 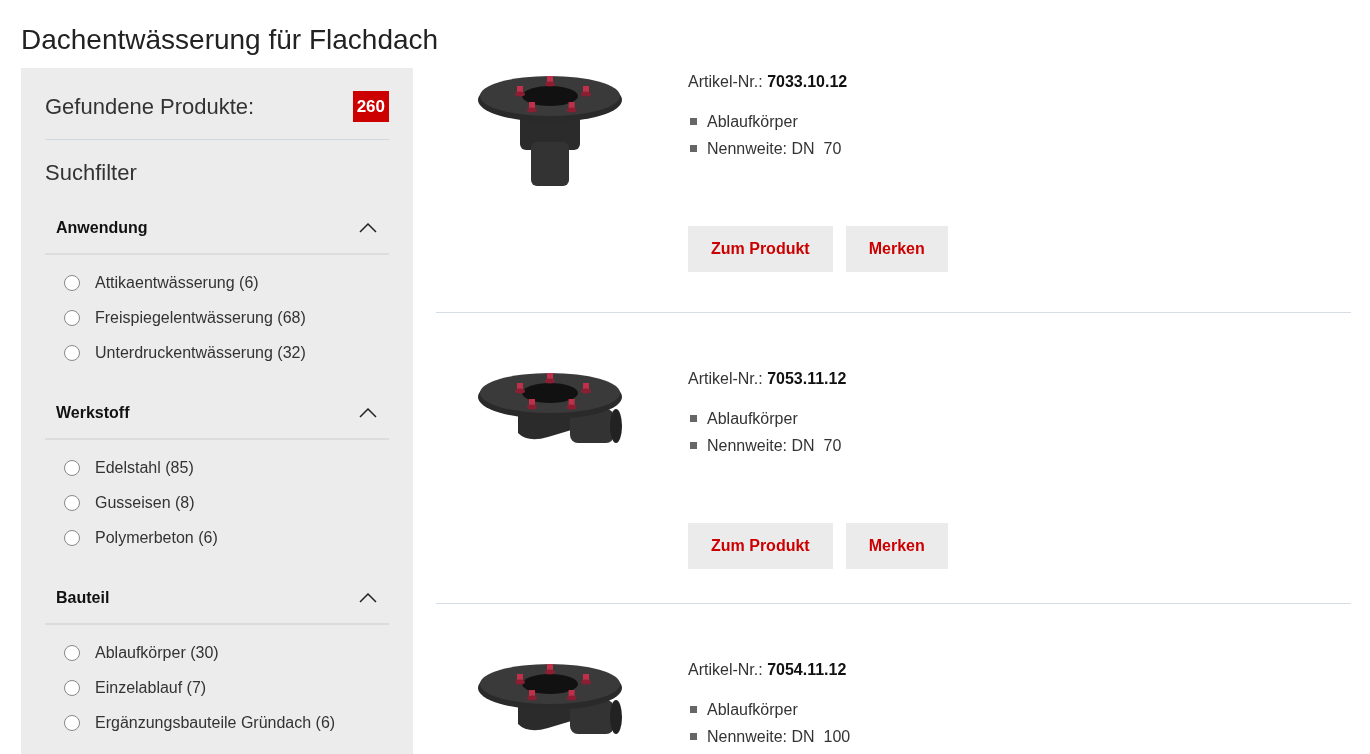 I want to click on filter-section-header: Anwendung, so click(x=217, y=229).